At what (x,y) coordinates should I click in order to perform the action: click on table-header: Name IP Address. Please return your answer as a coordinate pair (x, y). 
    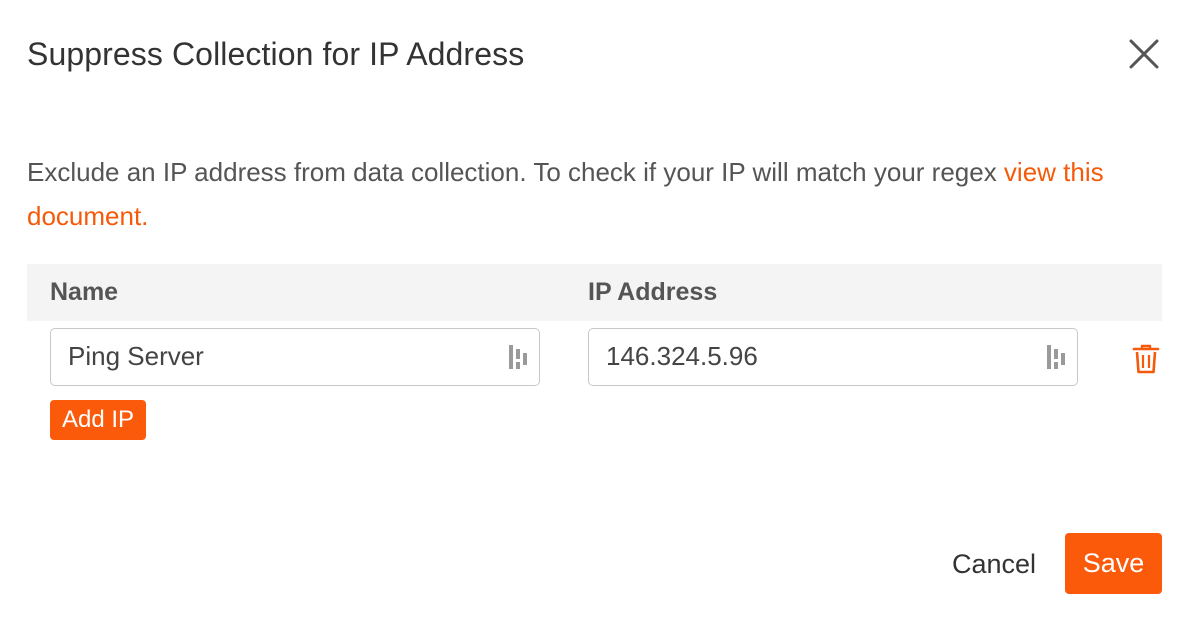
    Looking at the image, I should click on (594, 292).